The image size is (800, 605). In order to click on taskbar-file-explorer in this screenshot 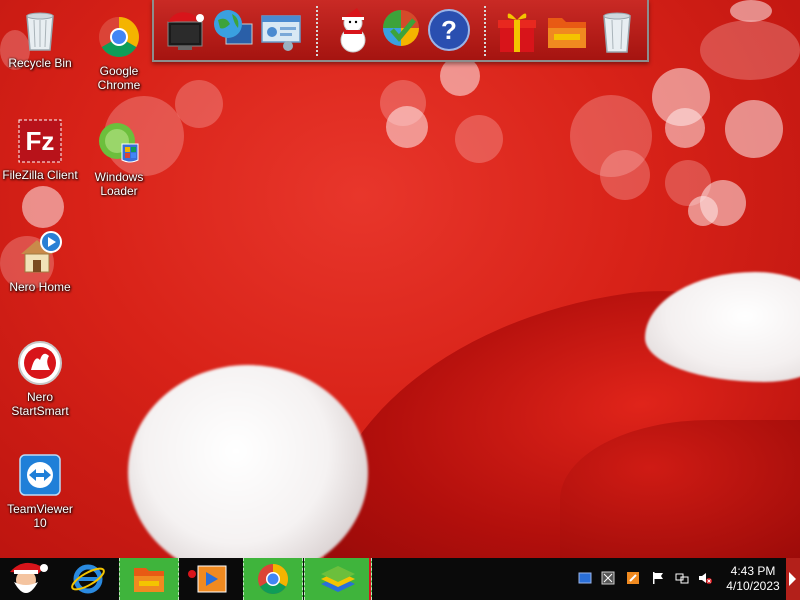, I will do `click(149, 579)`.